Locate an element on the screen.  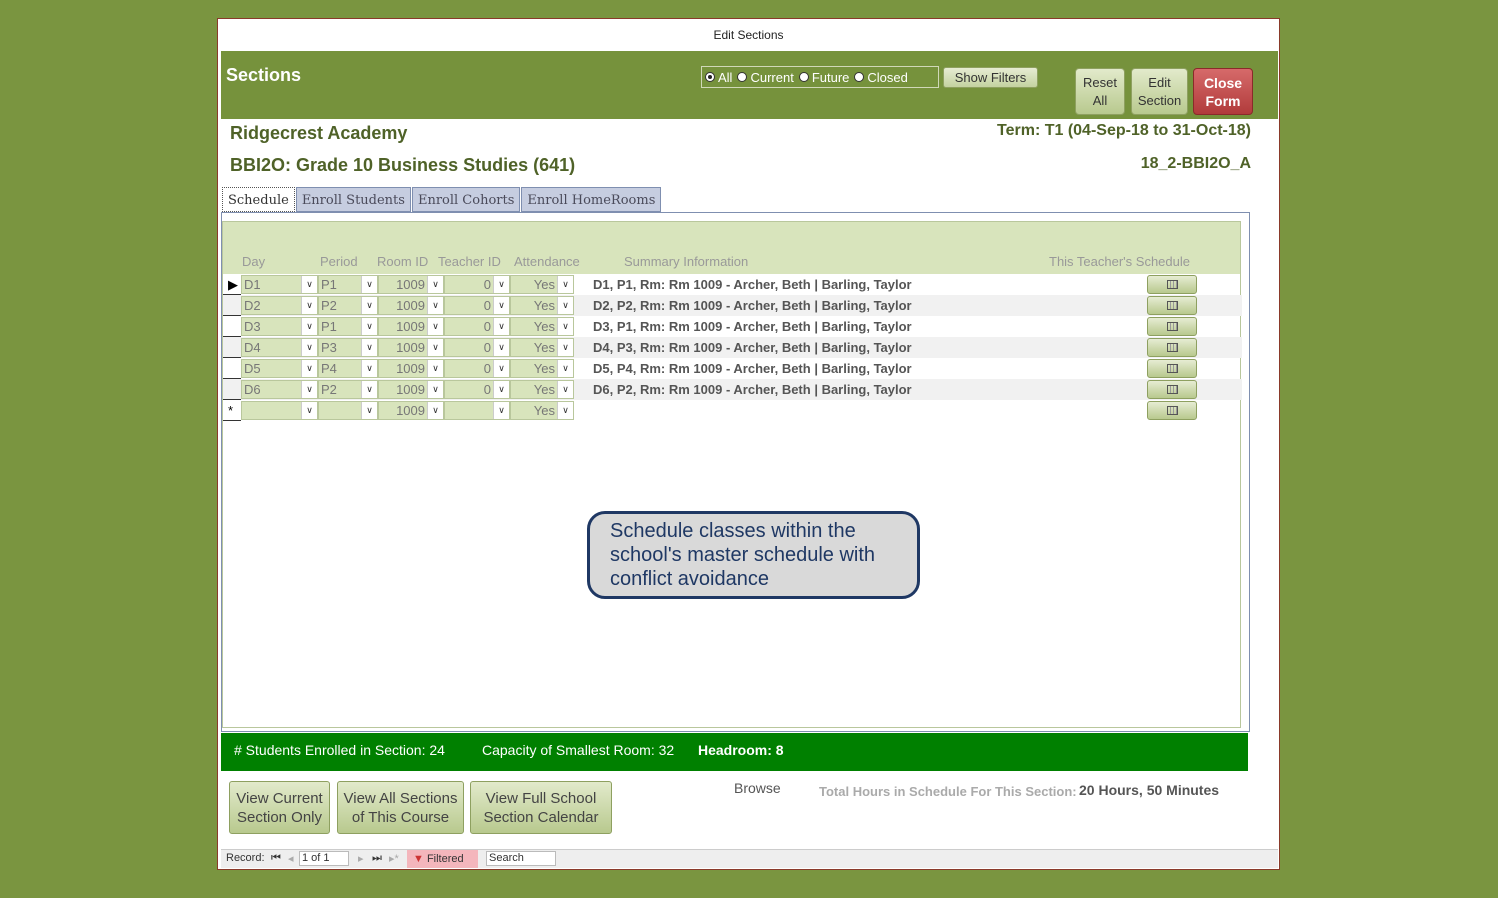
tab-enroll-cohorts: Enroll Cohorts is located at coordinates (466, 199).